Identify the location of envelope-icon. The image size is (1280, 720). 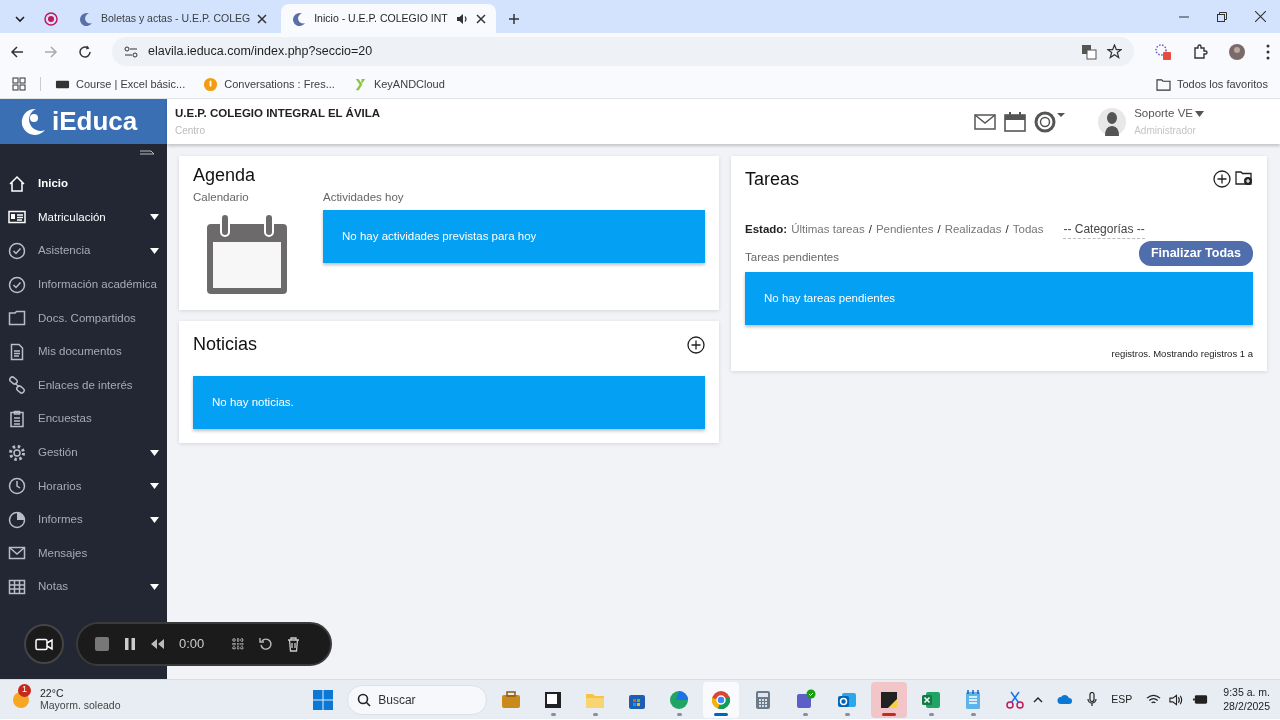
(985, 121).